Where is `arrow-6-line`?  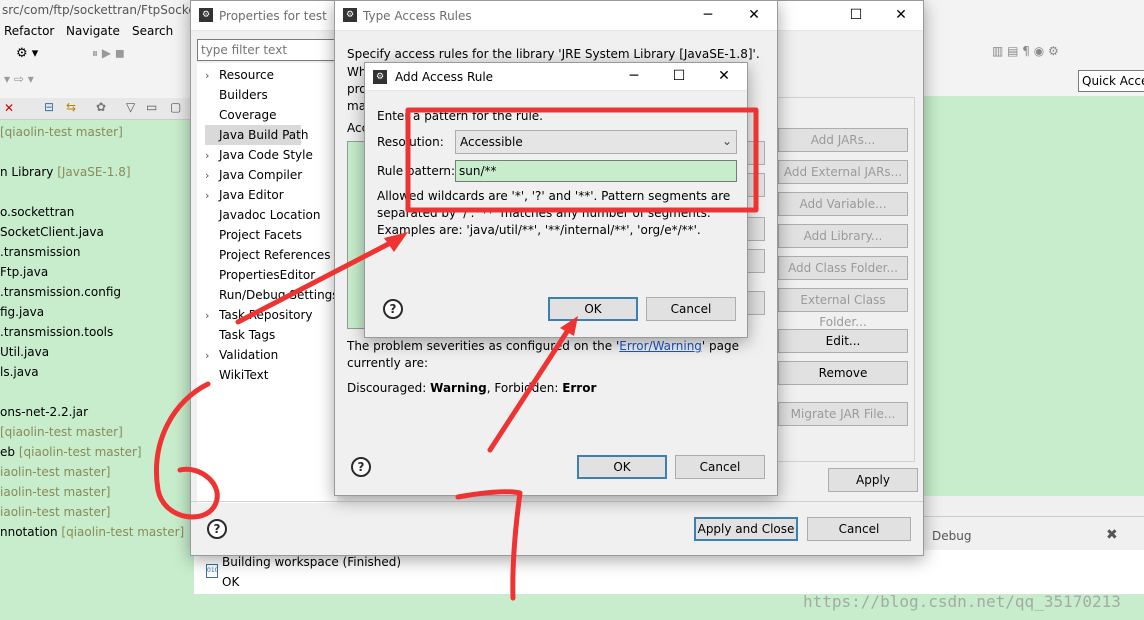 arrow-6-line is located at coordinates (319, 280).